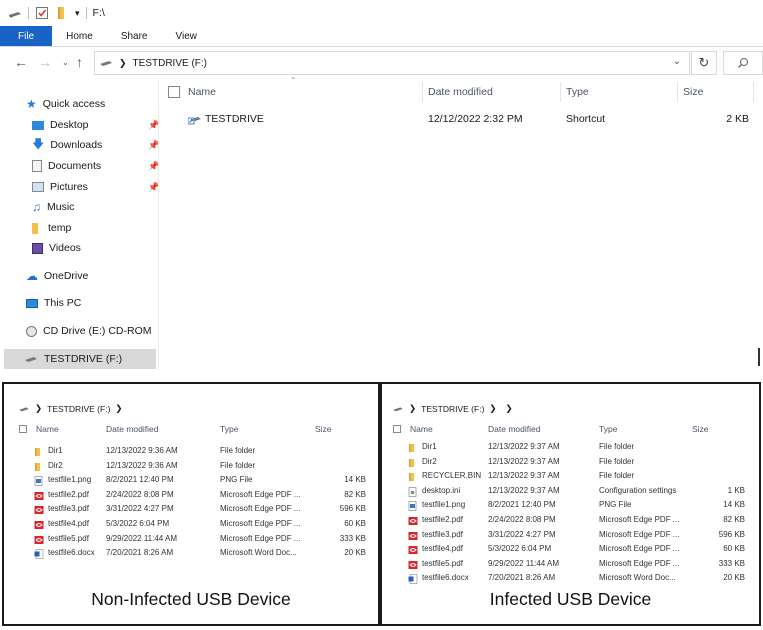  I want to click on tab-share: Share, so click(134, 36).